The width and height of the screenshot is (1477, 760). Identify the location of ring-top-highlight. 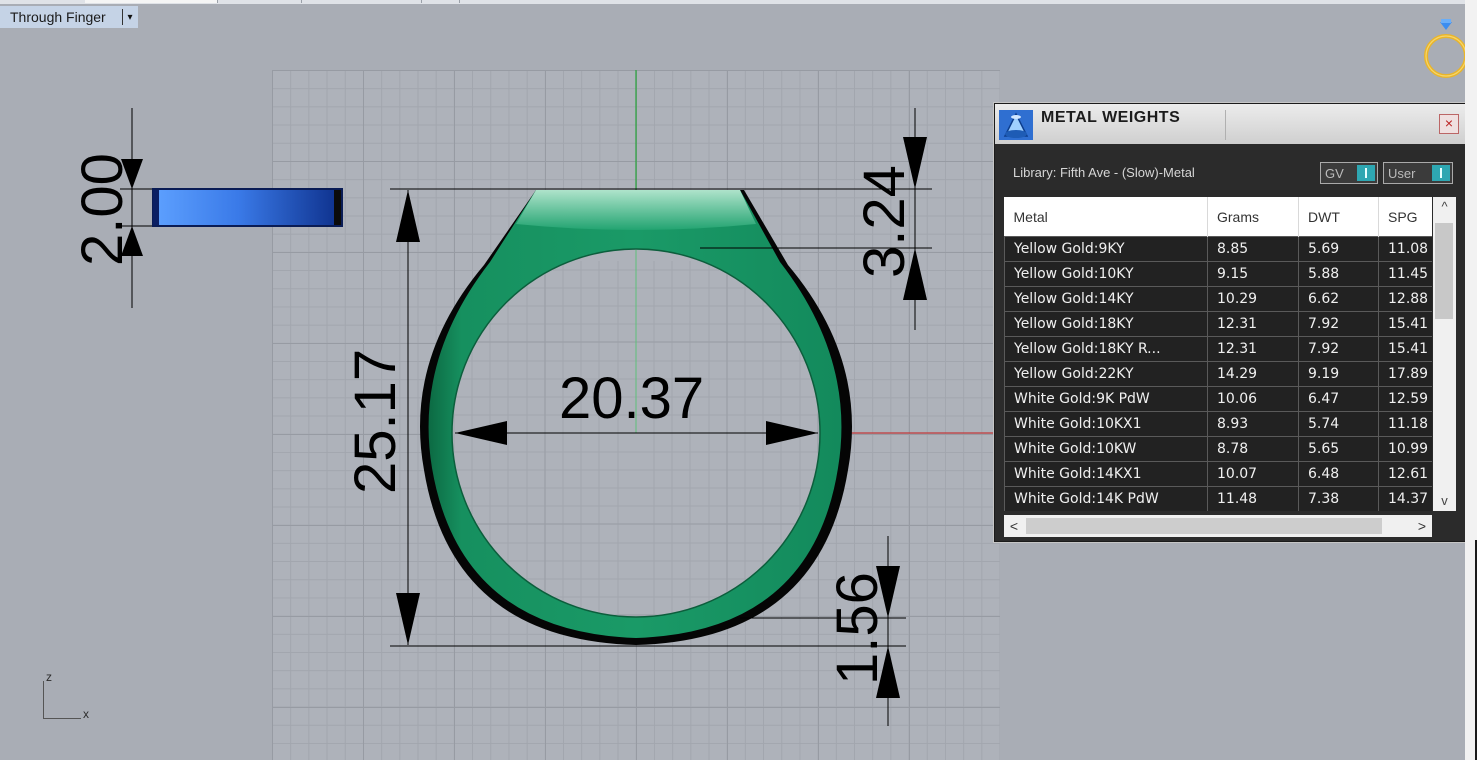
(636, 210).